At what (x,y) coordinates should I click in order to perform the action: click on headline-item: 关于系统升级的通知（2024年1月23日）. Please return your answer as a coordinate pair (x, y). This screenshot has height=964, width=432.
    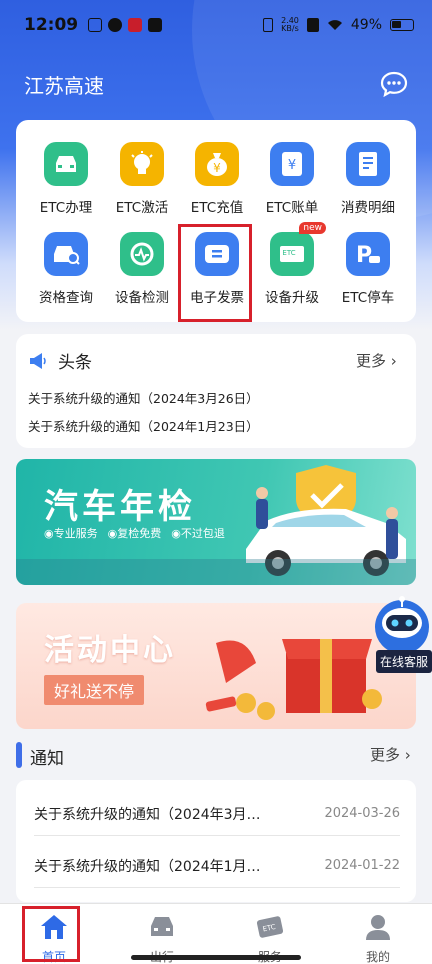
    Looking at the image, I should click on (143, 425).